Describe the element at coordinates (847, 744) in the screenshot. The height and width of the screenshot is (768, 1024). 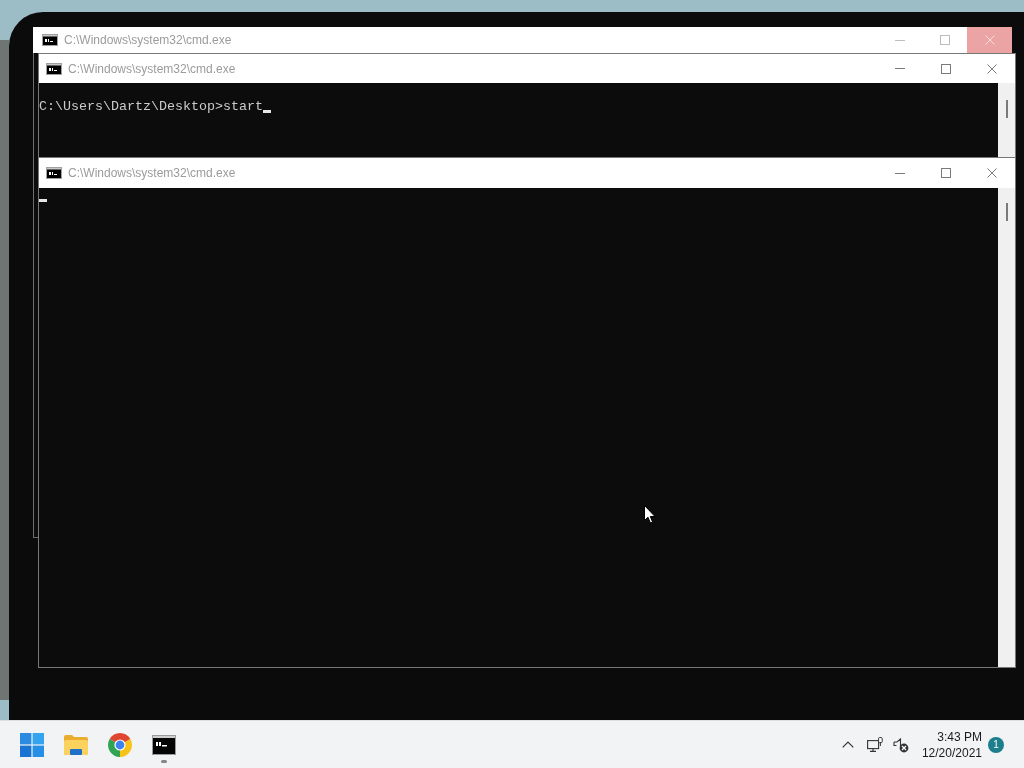
I see `chevron-up-icon` at that location.